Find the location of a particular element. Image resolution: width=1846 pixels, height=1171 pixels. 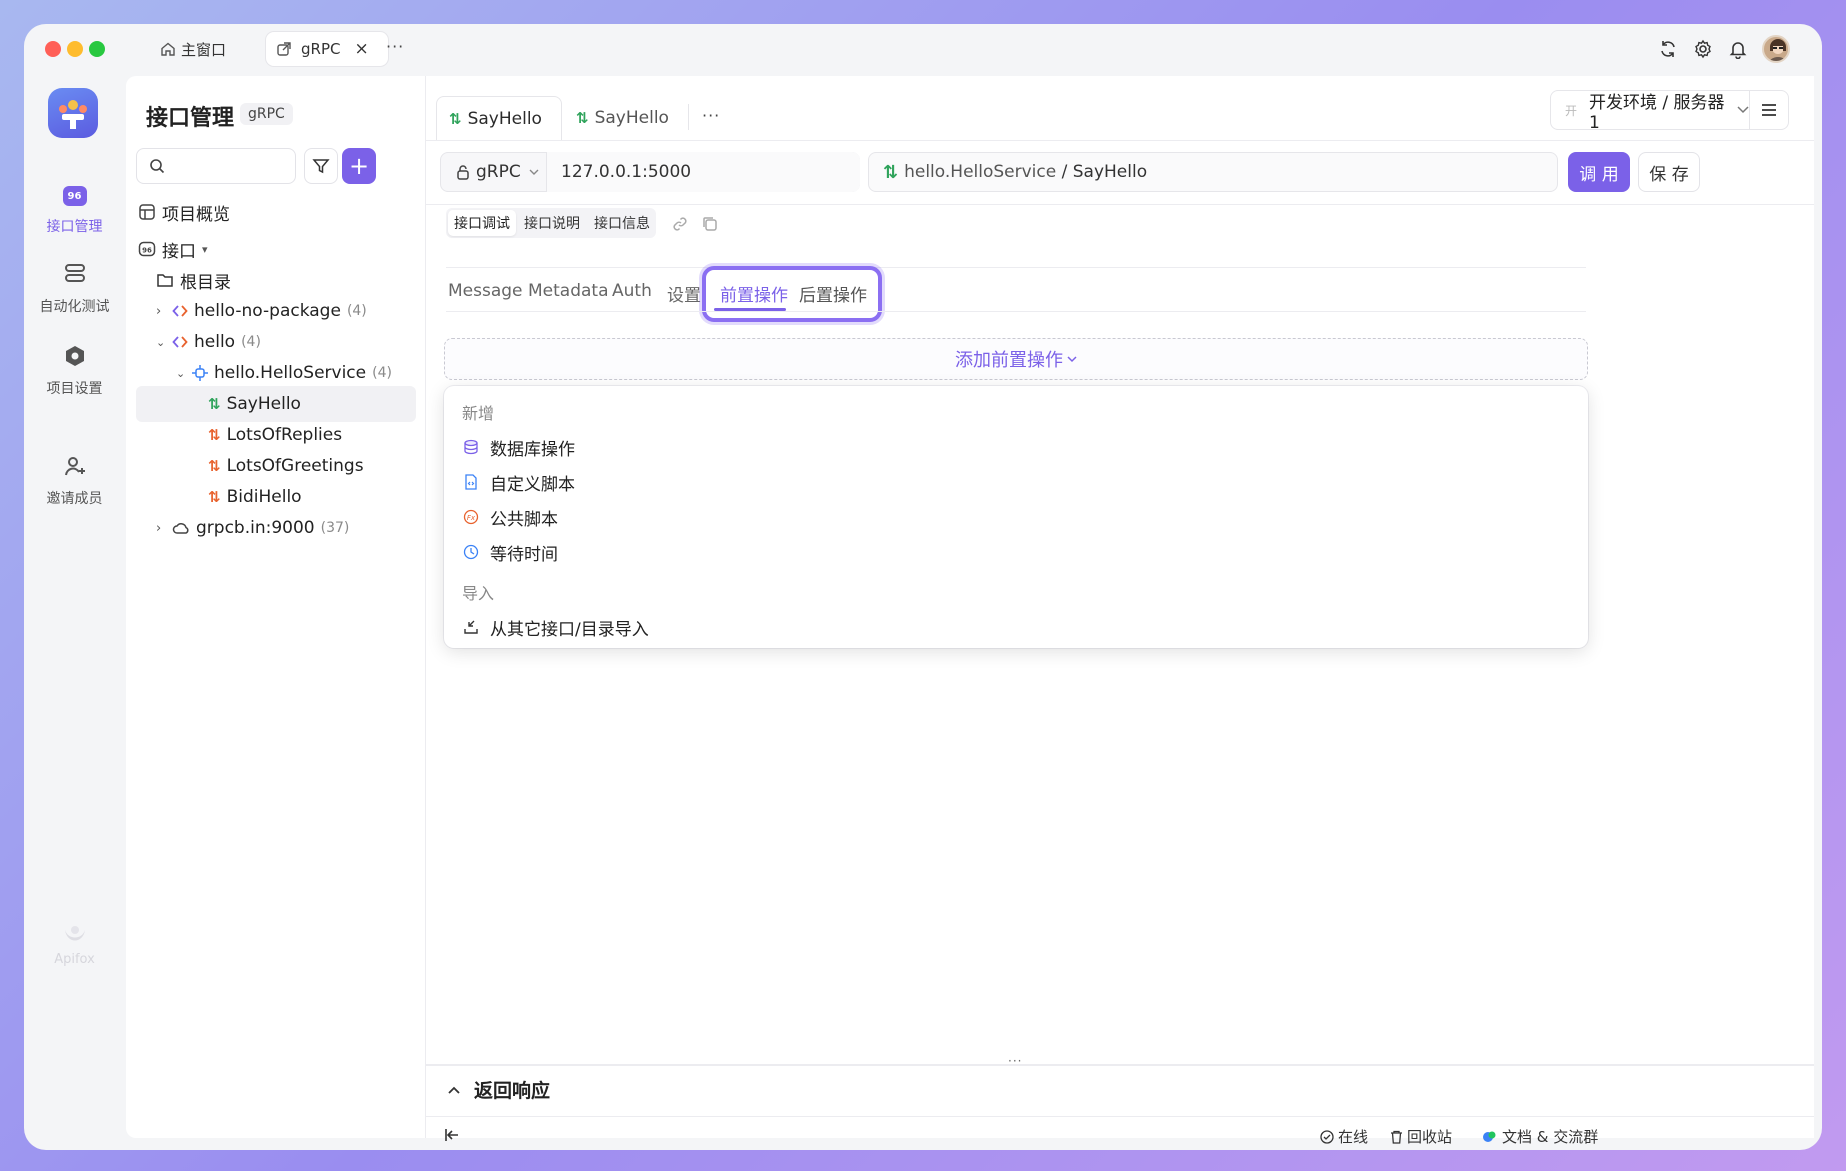

filter-icon is located at coordinates (321, 166).